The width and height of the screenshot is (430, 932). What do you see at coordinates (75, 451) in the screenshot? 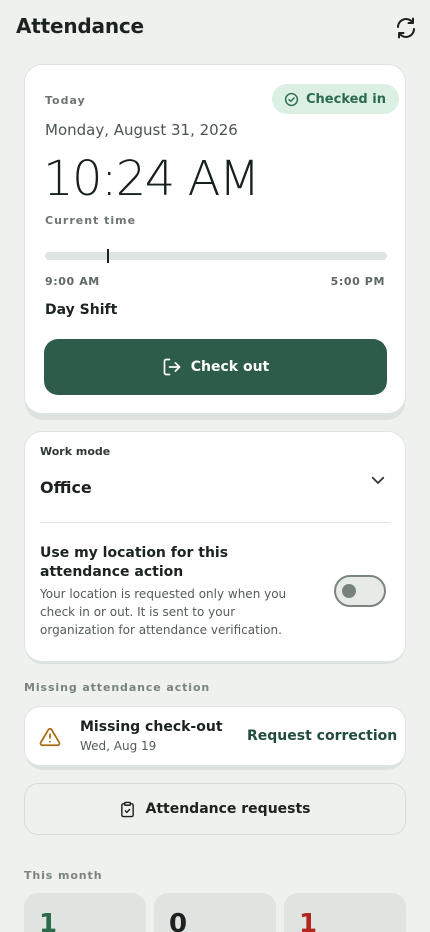
I see `work-mode-label: Work mode` at bounding box center [75, 451].